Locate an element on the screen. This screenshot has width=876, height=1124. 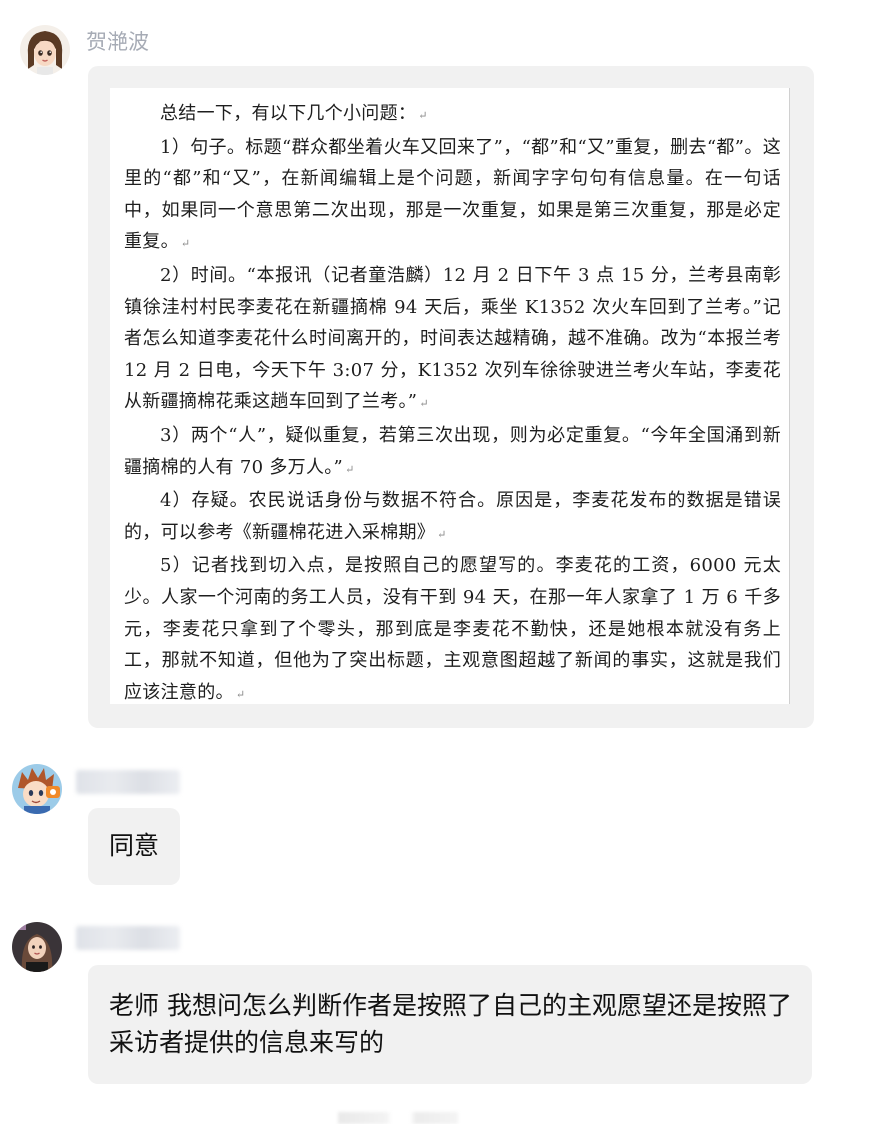
message-bubble-text: 同意 is located at coordinates (134, 846).